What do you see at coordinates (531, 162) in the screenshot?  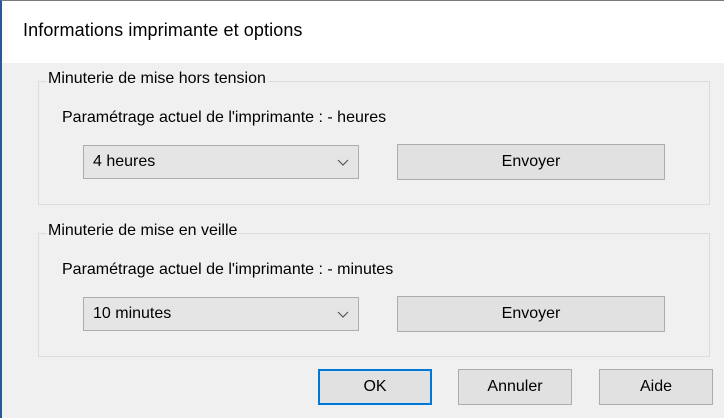 I see `power-off-send-button: Envoyer` at bounding box center [531, 162].